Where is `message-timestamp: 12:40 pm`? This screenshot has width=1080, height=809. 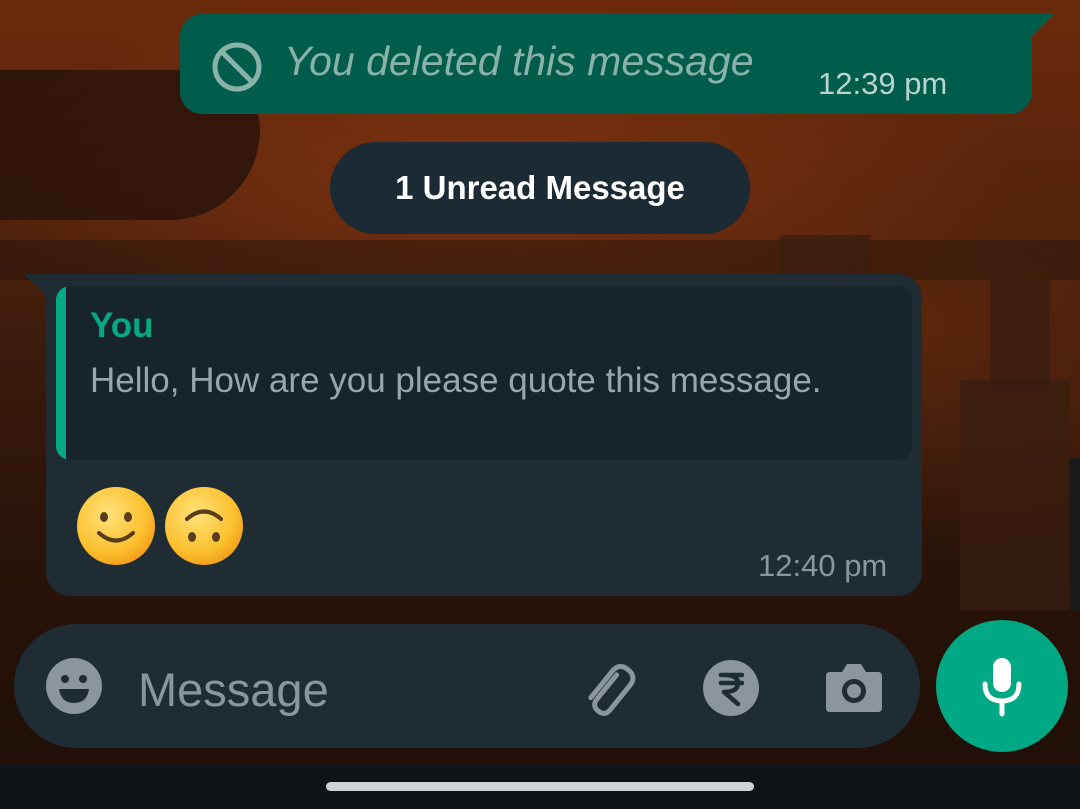 message-timestamp: 12:40 pm is located at coordinates (823, 565).